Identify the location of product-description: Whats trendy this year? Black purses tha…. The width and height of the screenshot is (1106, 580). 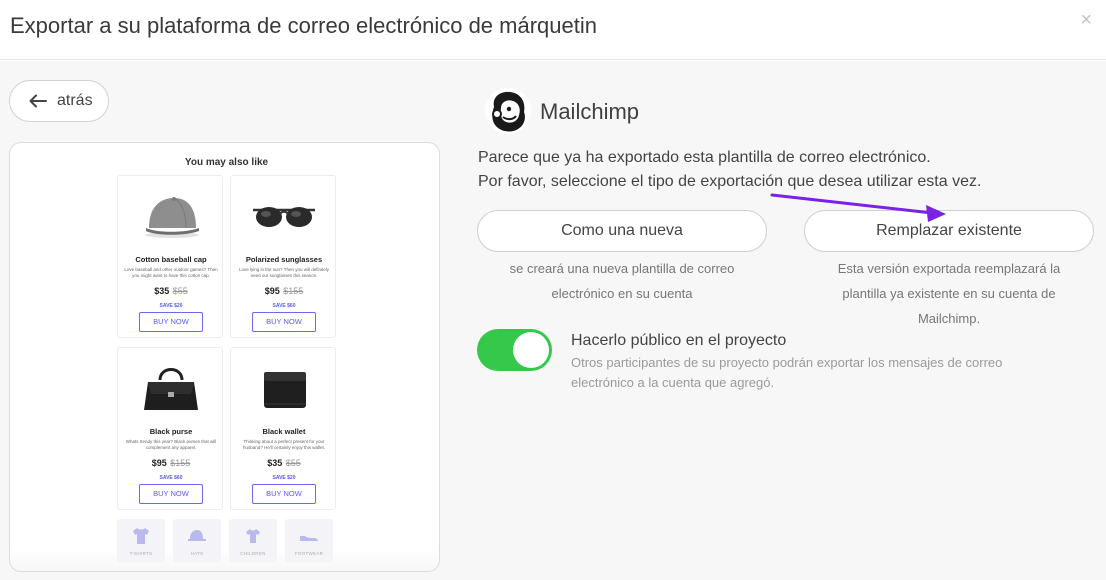
(171, 444).